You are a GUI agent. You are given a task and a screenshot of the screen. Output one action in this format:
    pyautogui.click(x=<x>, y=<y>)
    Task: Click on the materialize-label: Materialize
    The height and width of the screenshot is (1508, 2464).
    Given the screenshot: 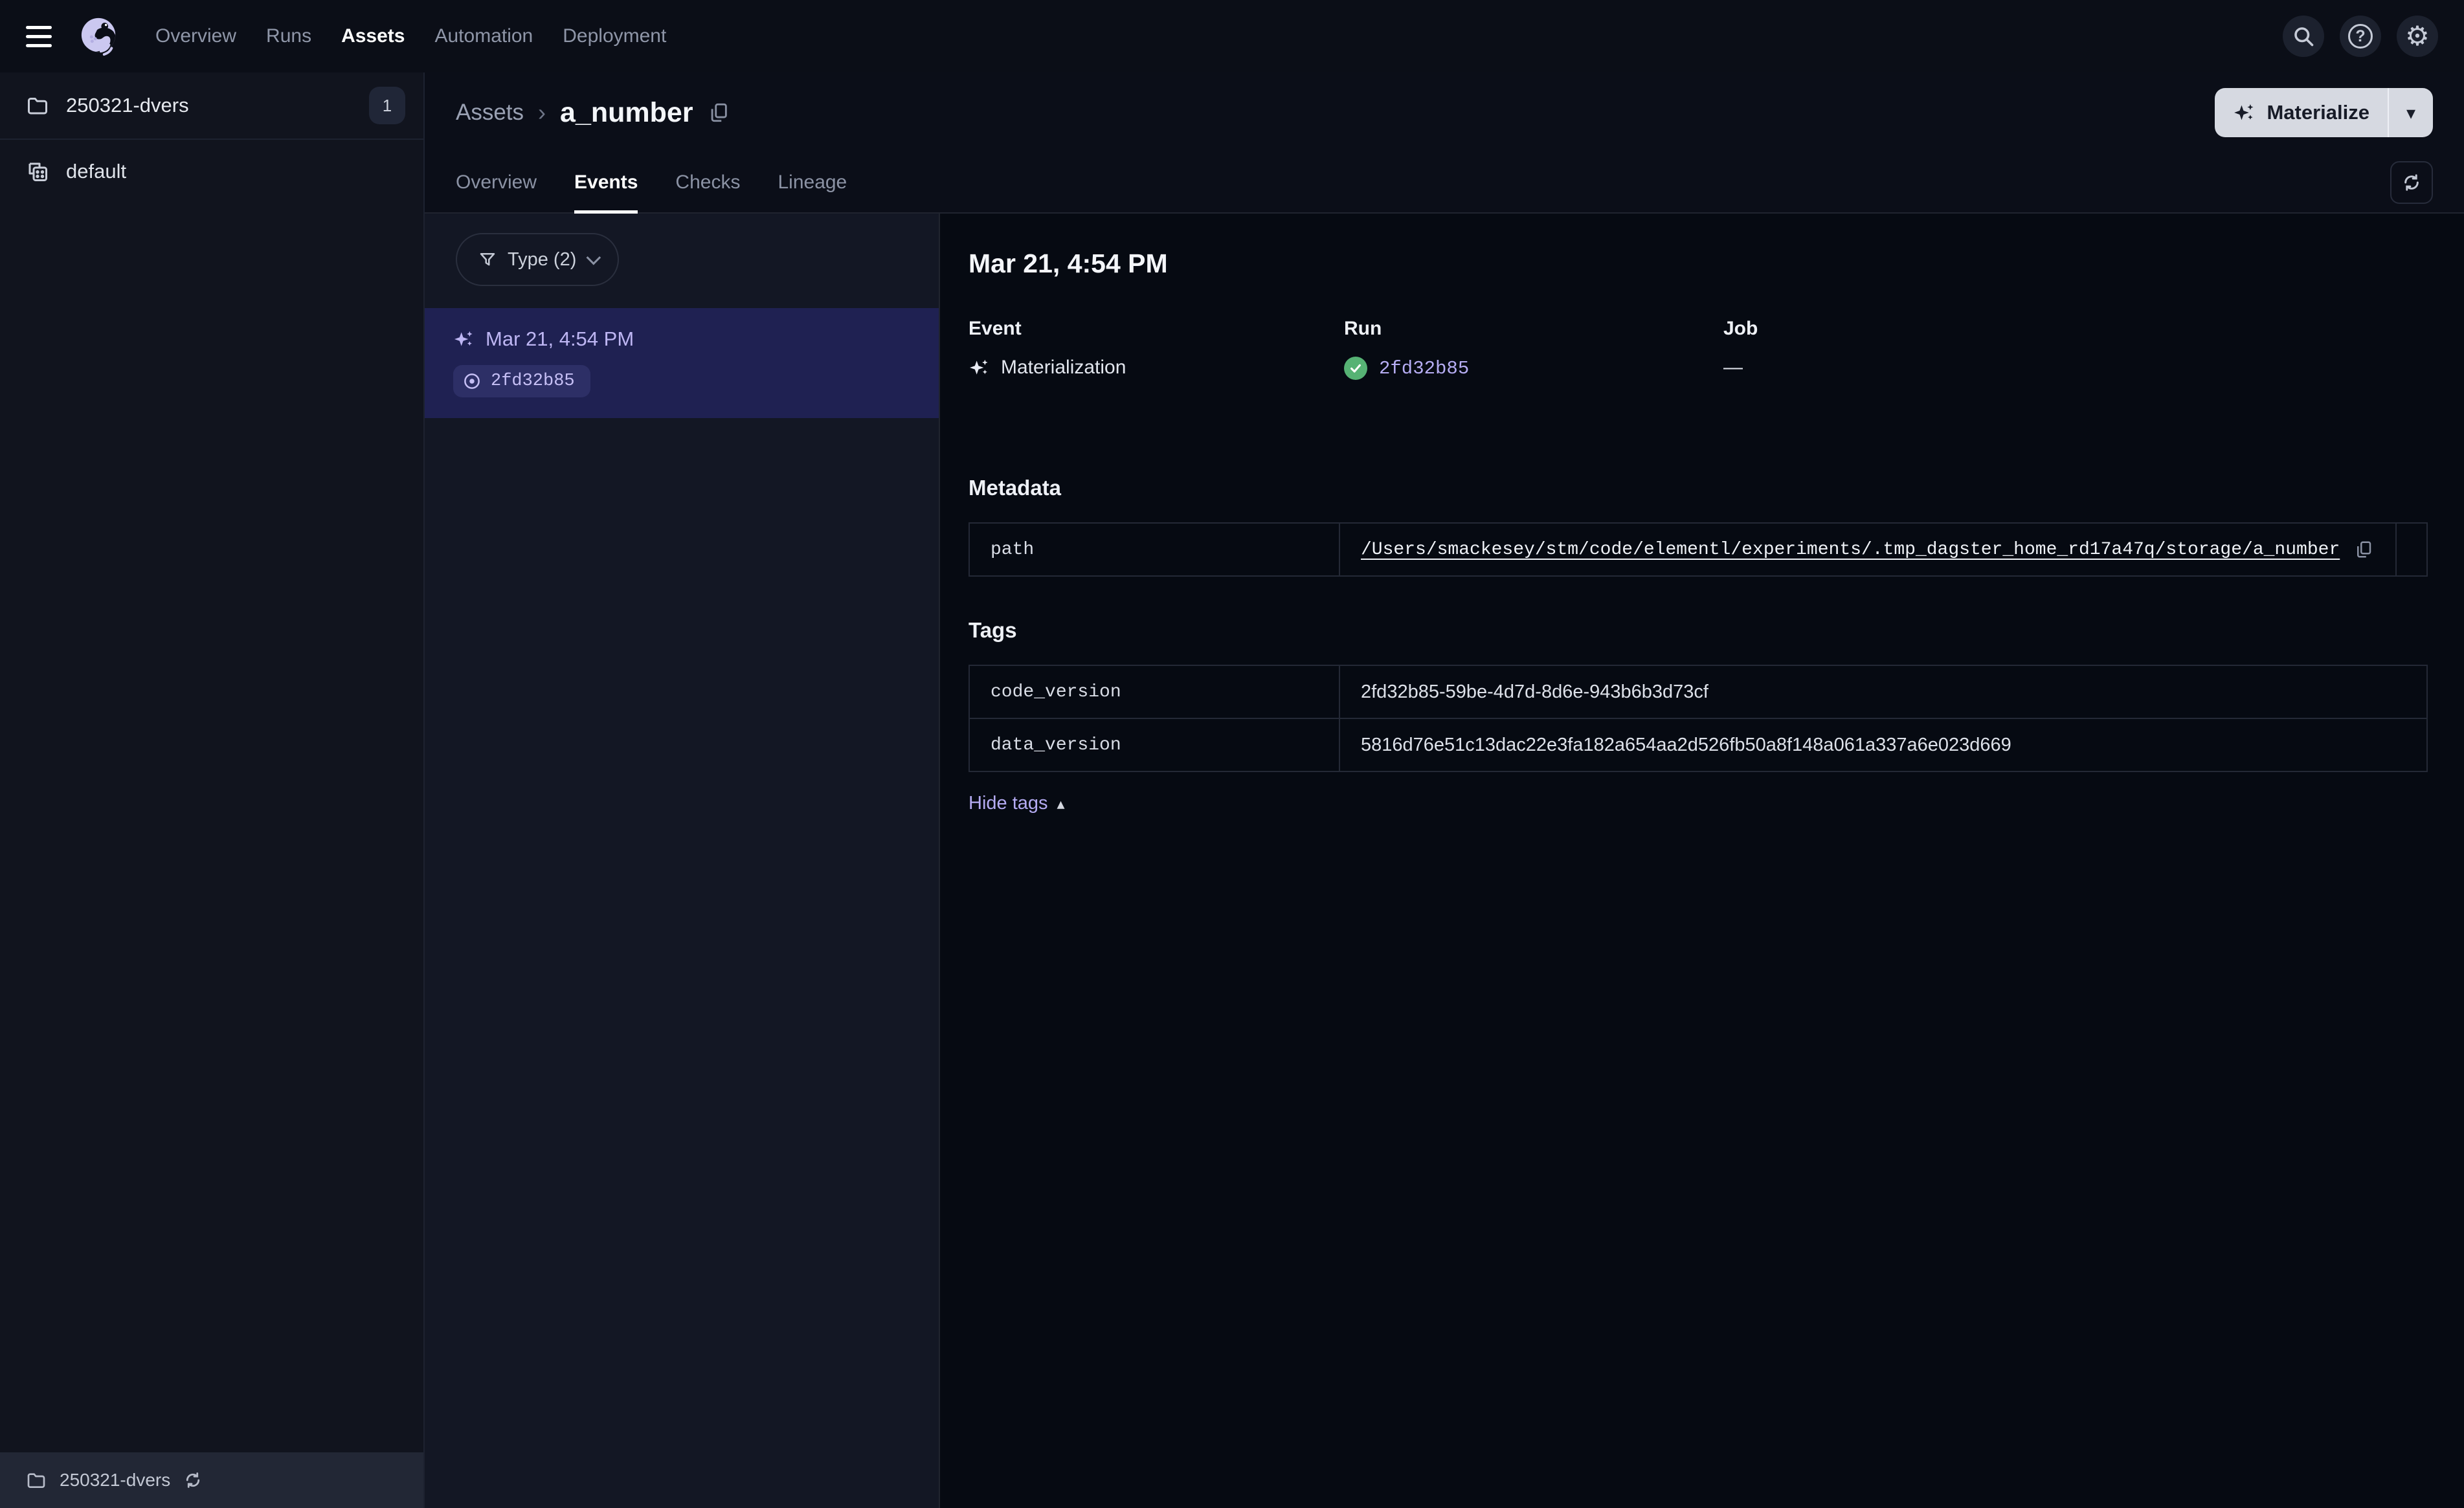 What is the action you would take?
    pyautogui.click(x=2318, y=113)
    